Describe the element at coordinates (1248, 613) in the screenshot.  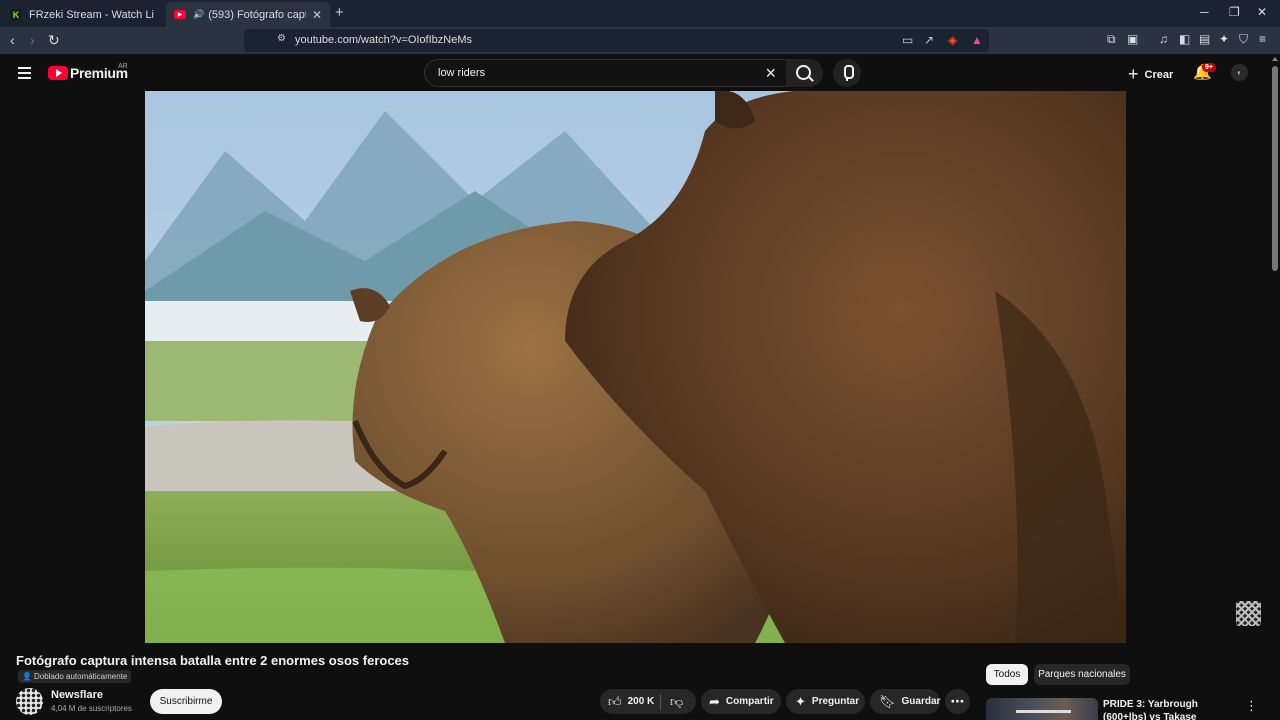
I see `qr-code-icon` at that location.